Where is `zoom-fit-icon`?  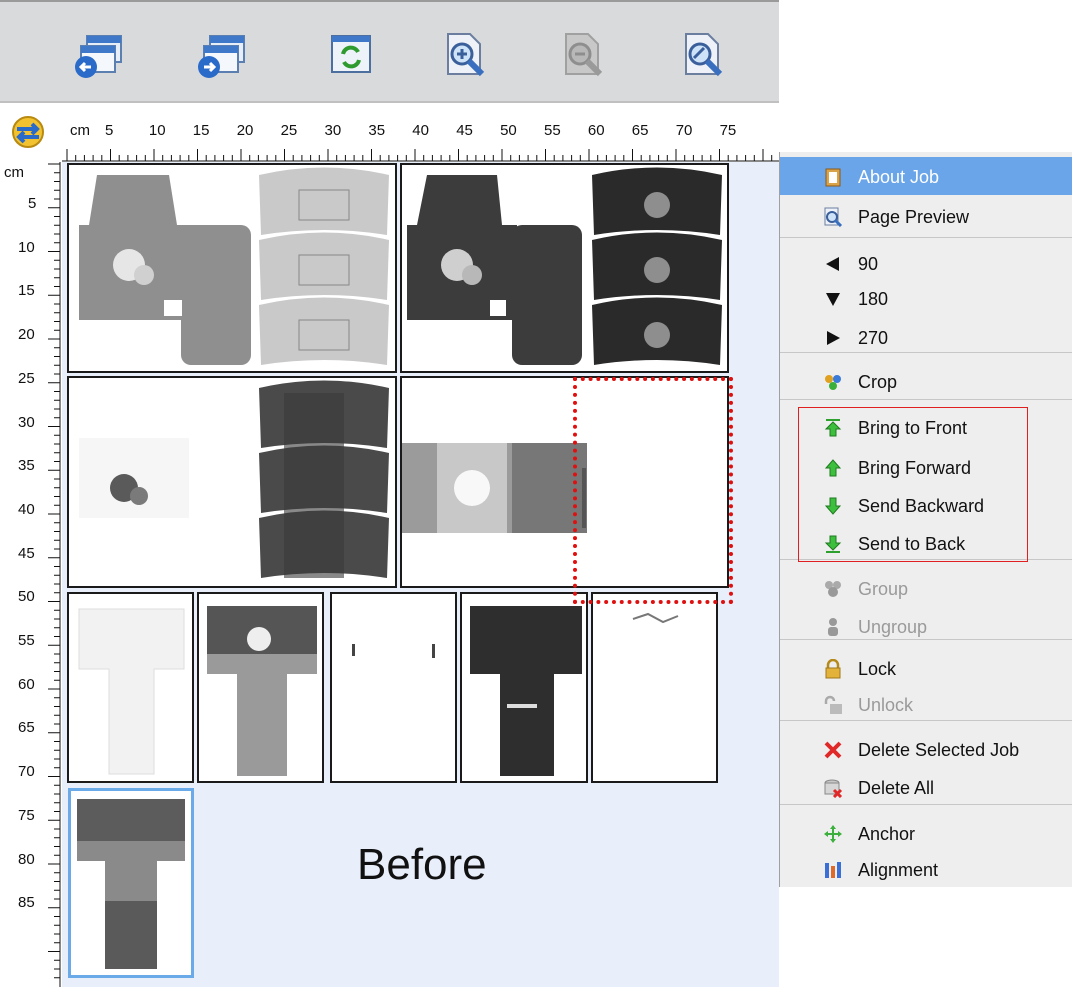 zoom-fit-icon is located at coordinates (704, 55).